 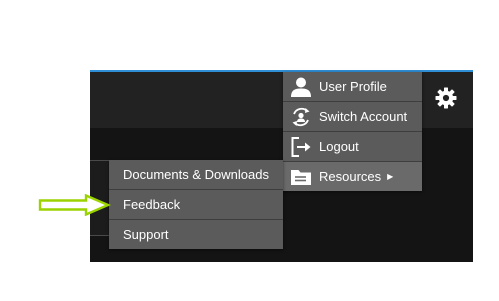 I want to click on menu-item-logout: Logout, so click(x=352, y=147).